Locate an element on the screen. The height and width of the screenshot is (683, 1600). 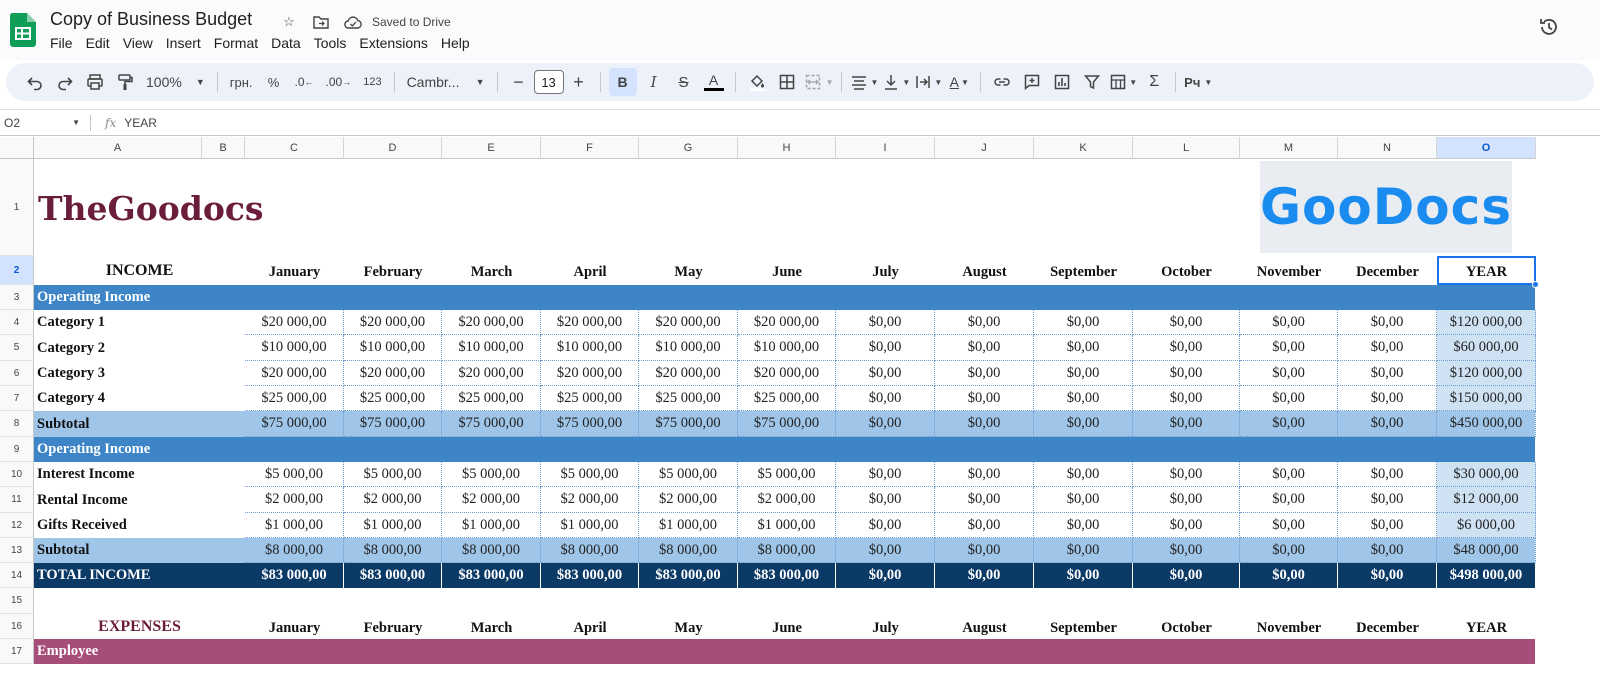
menu-format: Format is located at coordinates (239, 43).